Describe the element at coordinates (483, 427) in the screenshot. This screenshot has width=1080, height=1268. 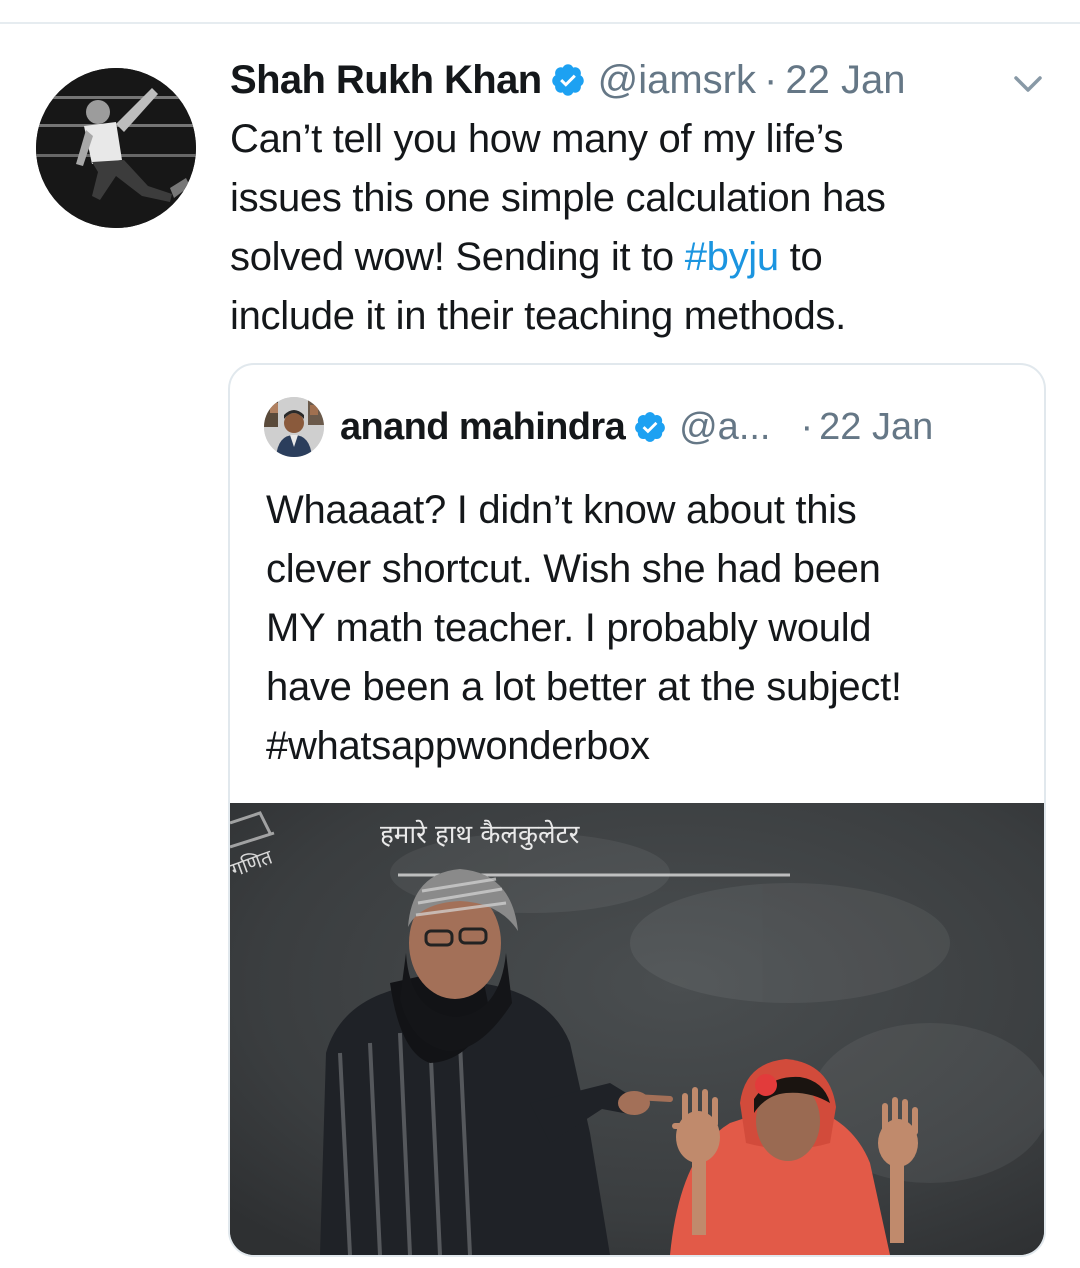
I see `quoted-author-name: anand mahindra` at that location.